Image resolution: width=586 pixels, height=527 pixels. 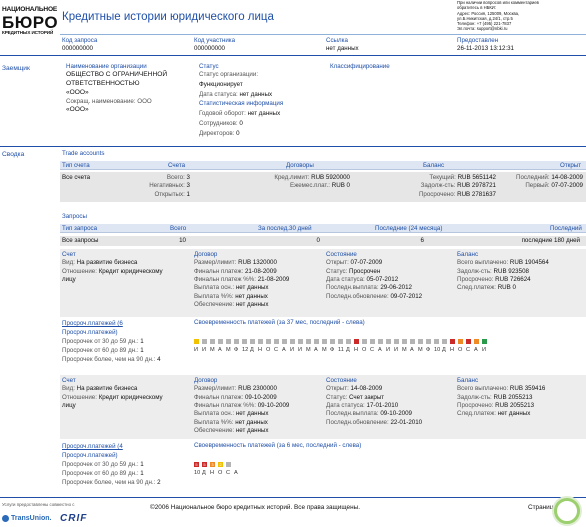 What do you see at coordinates (341, 350) in the screenshot?
I see `month-label: 11` at bounding box center [341, 350].